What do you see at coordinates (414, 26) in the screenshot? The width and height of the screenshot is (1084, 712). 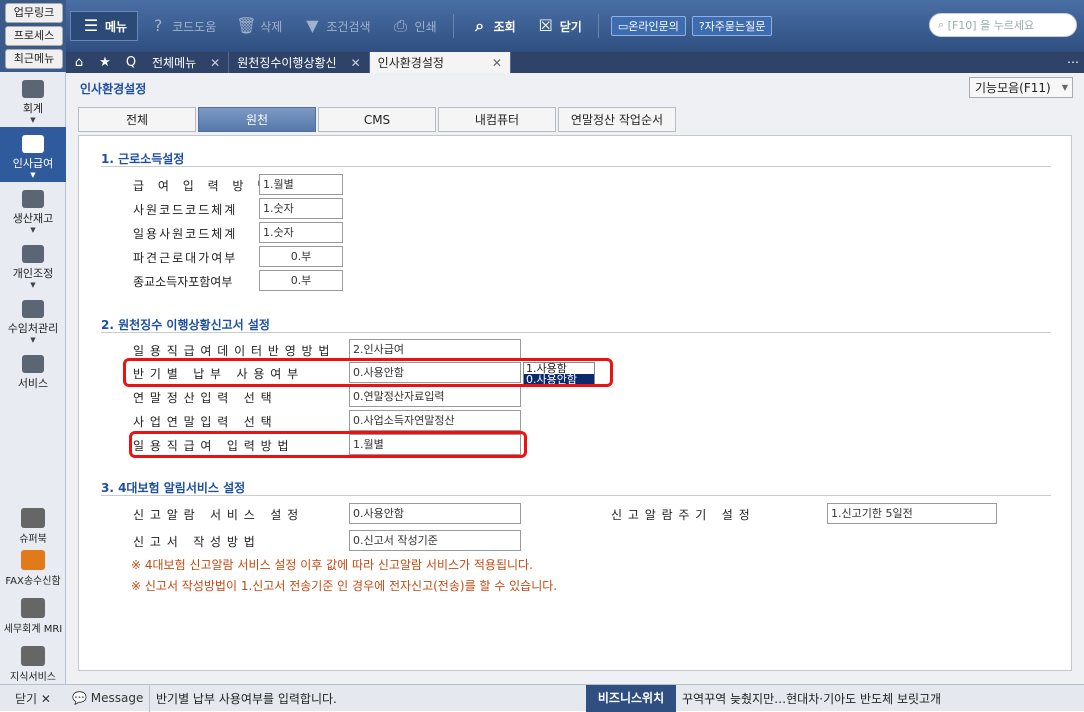 I see `print-button: ⎙ 인쇄` at bounding box center [414, 26].